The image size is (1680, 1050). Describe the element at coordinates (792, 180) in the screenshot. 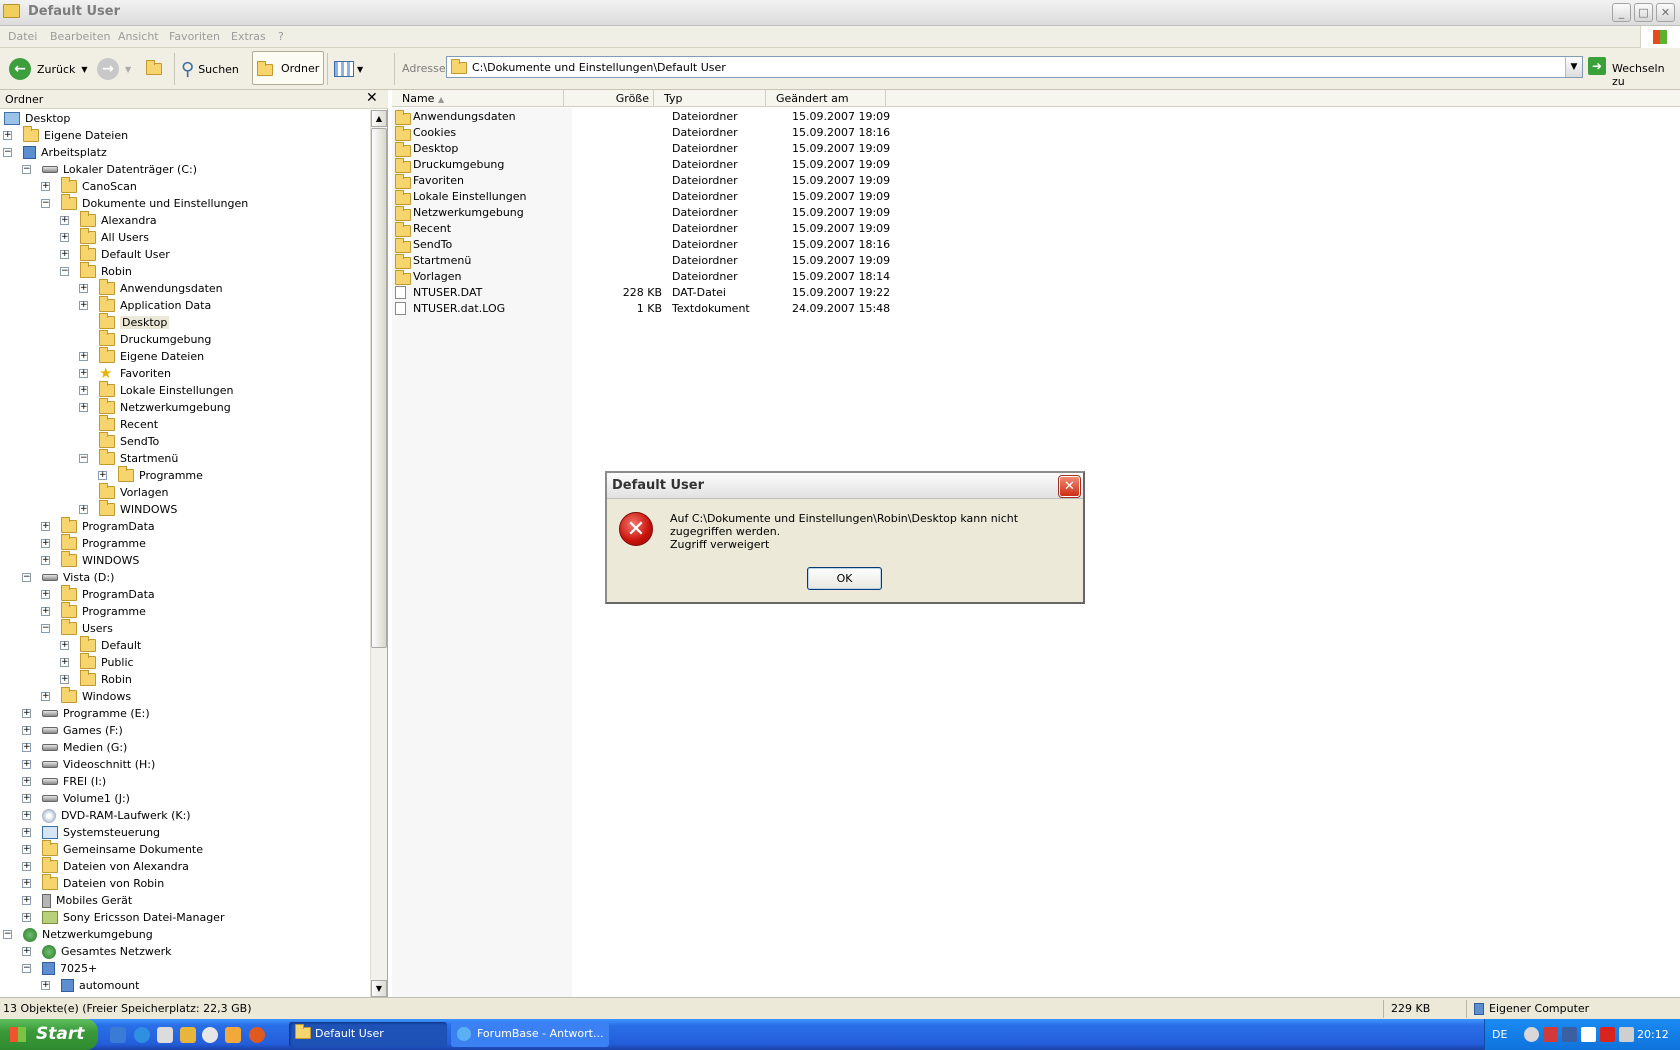

I see `file-row: Favoriten Dateiordner 15.09.2007 19:09` at that location.